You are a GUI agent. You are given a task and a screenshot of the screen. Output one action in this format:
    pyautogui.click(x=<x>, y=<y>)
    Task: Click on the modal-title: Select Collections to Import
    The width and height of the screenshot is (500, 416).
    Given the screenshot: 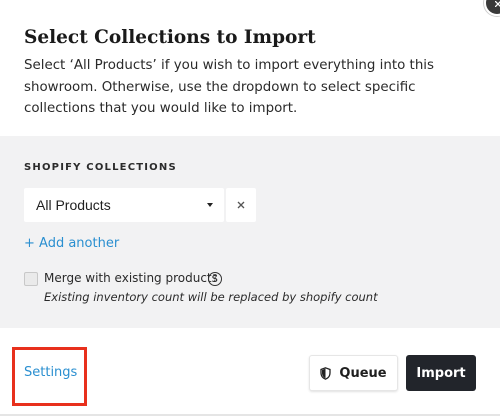 What is the action you would take?
    pyautogui.click(x=170, y=37)
    